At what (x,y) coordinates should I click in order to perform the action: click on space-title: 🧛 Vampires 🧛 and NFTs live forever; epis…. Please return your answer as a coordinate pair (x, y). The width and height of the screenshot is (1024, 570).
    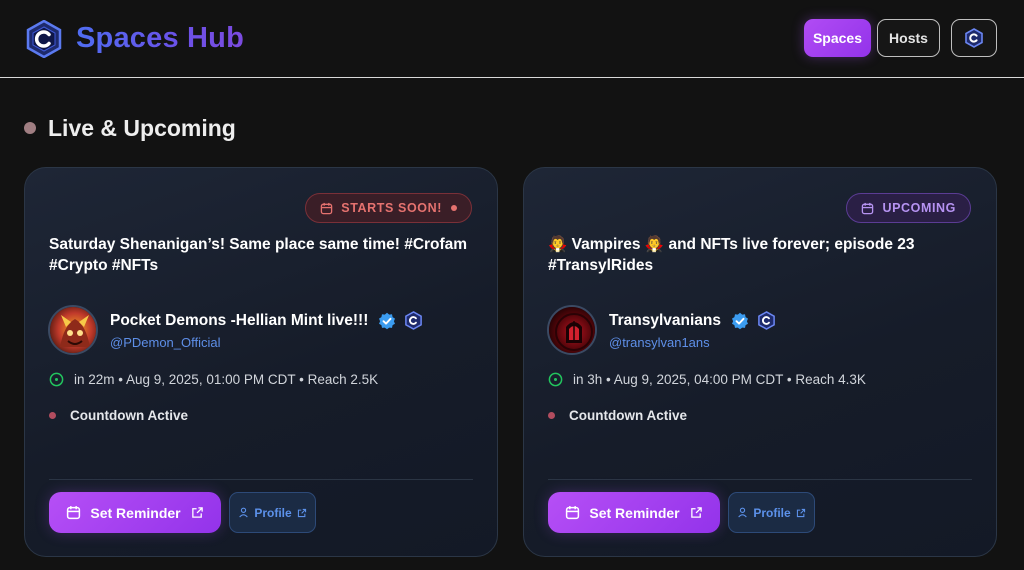
    Looking at the image, I should click on (763, 255).